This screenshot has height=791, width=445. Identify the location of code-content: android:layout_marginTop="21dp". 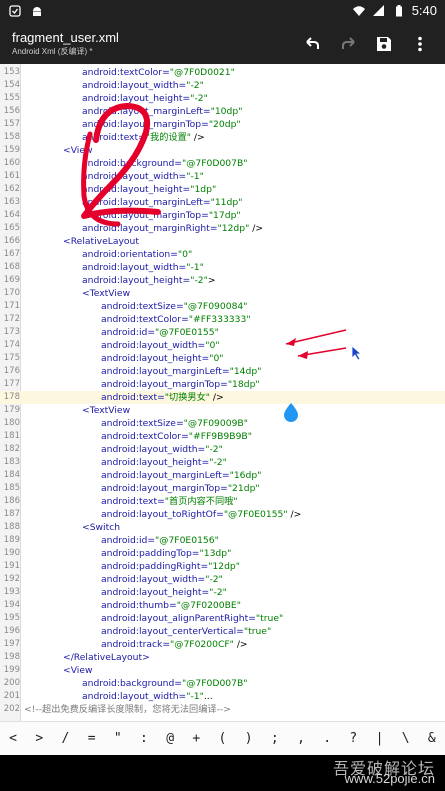
(180, 488).